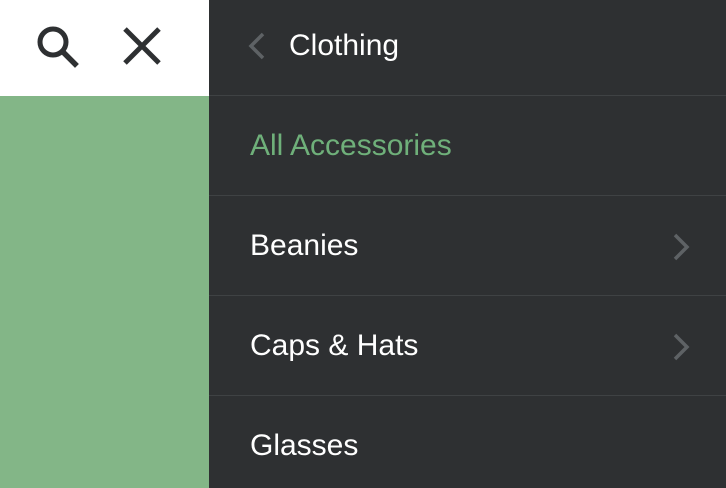 The height and width of the screenshot is (488, 726). I want to click on close-icon, so click(142, 46).